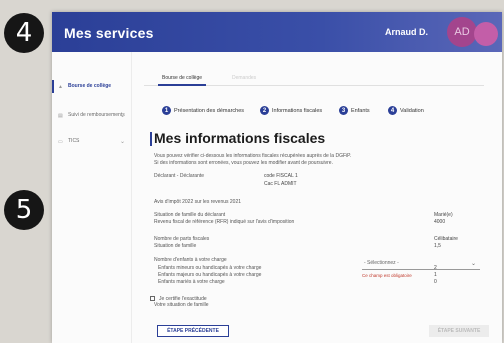 Image resolution: width=504 pixels, height=343 pixels. I want to click on situation-value: Marié(e), so click(443, 215).